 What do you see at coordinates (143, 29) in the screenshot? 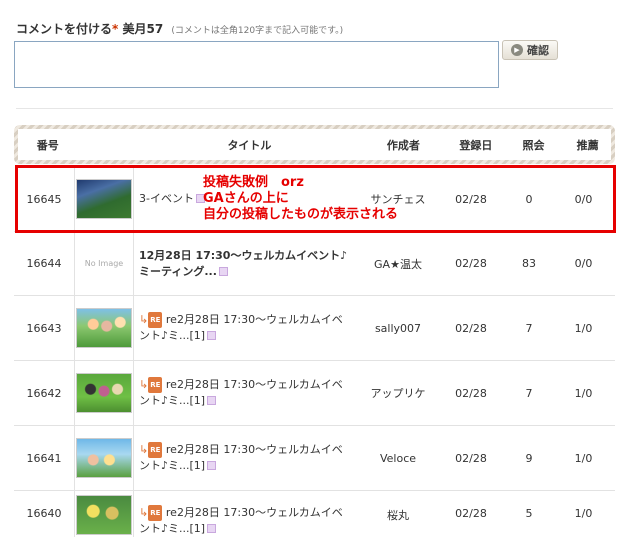
I see `comment-username: 美月57` at bounding box center [143, 29].